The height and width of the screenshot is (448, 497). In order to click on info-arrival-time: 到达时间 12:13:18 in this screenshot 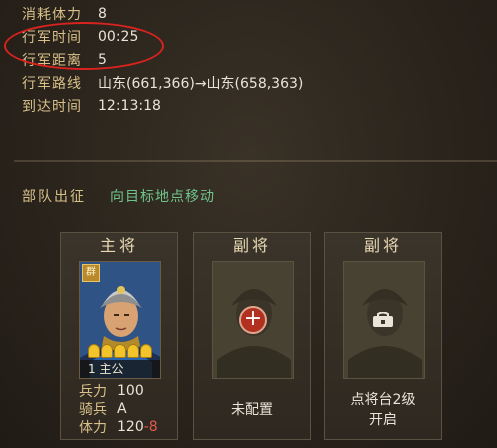, I will do `click(91, 106)`.